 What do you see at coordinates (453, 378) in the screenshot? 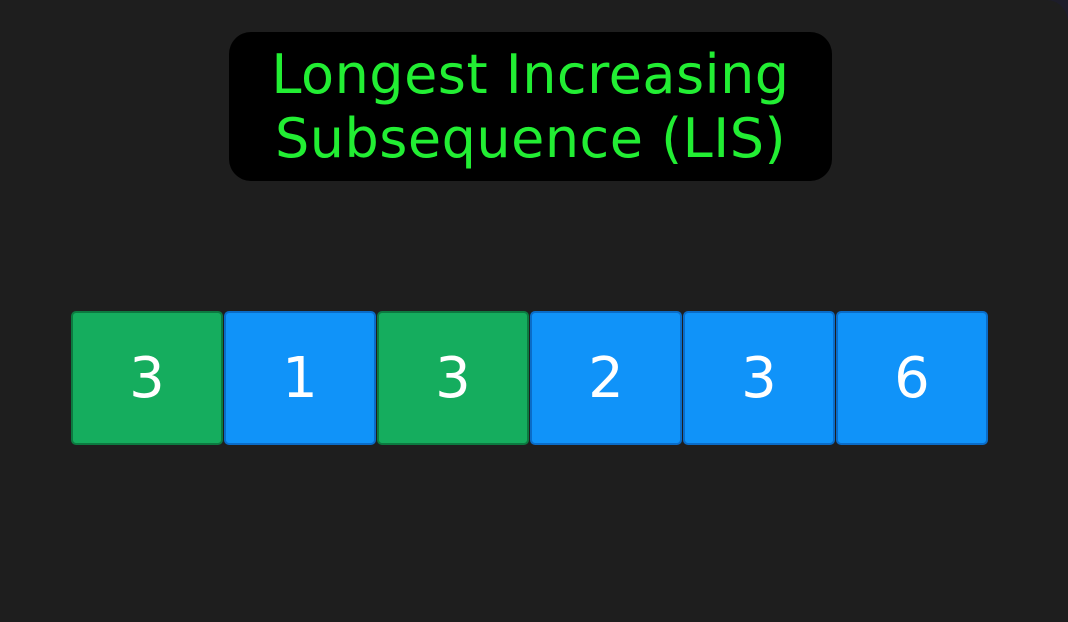
I see `array-cell-2: 3` at bounding box center [453, 378].